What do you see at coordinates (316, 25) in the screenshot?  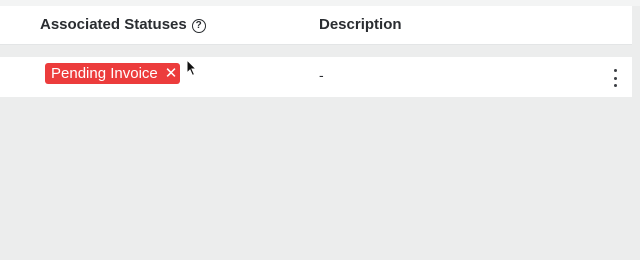 I see `table-header: Associated Statuses? Description` at bounding box center [316, 25].